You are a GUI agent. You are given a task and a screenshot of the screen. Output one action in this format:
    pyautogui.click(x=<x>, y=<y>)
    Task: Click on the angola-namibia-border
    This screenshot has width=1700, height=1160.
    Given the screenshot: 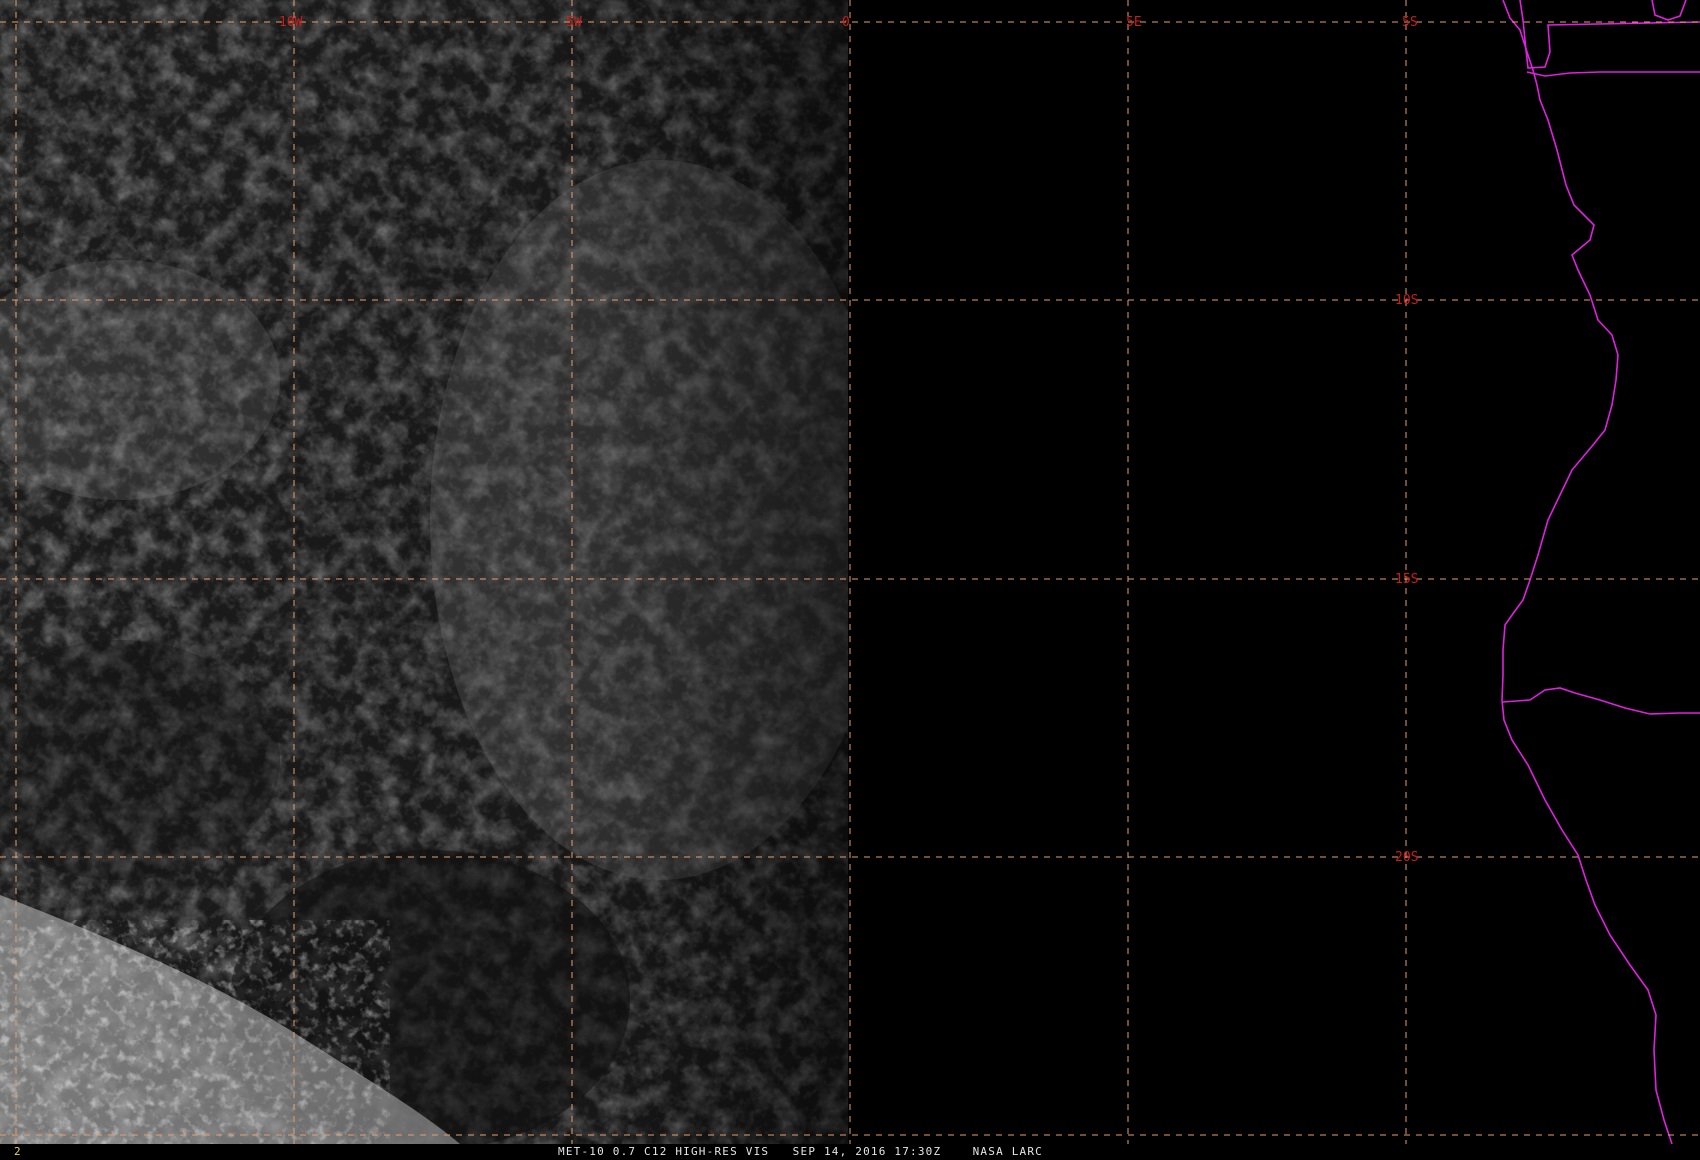 What is the action you would take?
    pyautogui.click(x=1601, y=701)
    